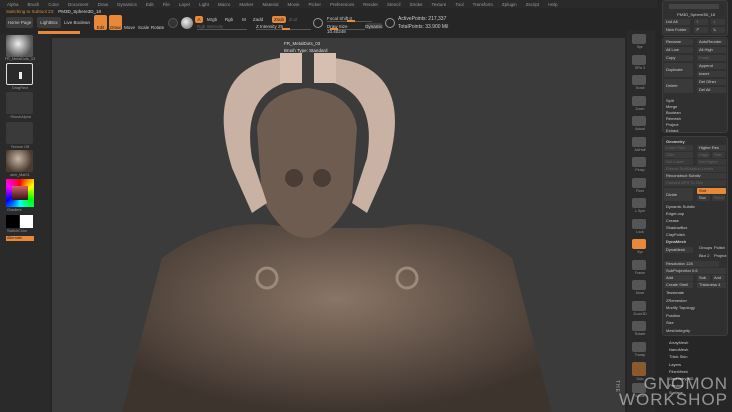 Image resolution: width=732 pixels, height=412 pixels. What do you see at coordinates (704, 256) in the screenshot?
I see `blur-control: Blur 2` at bounding box center [704, 256].